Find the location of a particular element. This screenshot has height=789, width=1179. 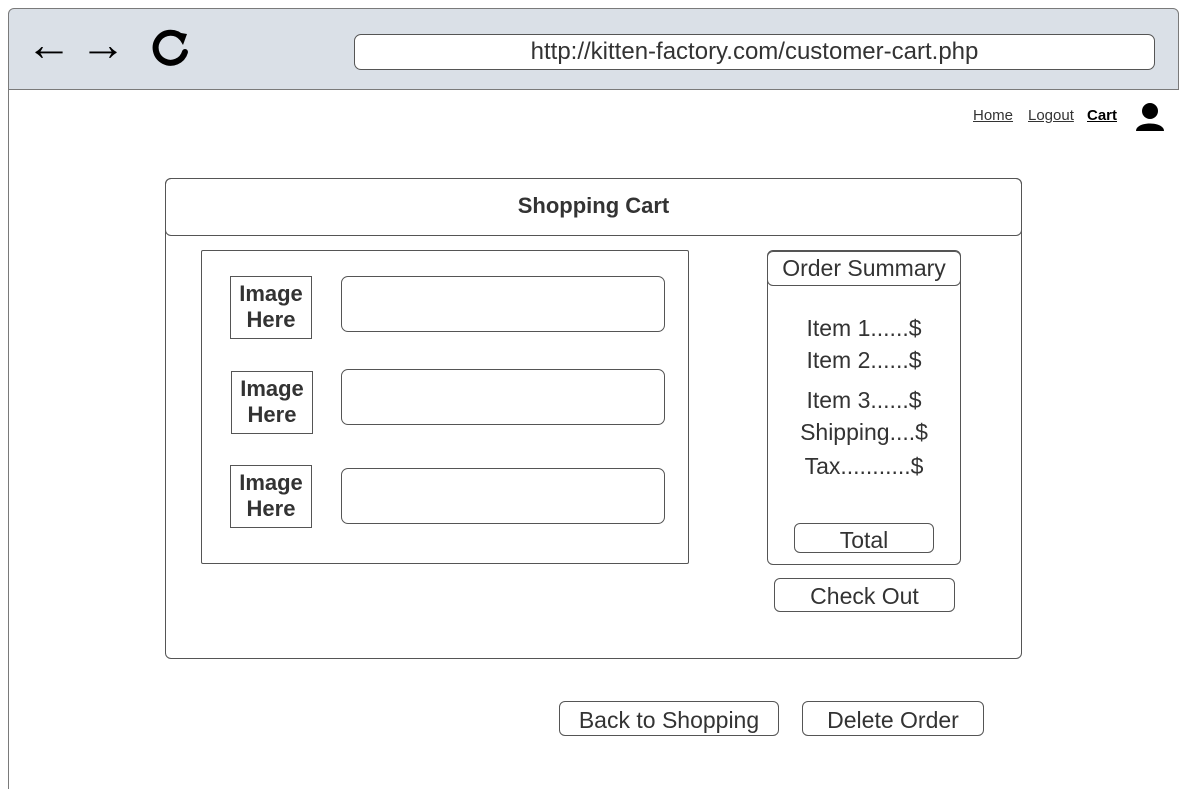

summary-line-item-3: Item 3......$ is located at coordinates (864, 400).